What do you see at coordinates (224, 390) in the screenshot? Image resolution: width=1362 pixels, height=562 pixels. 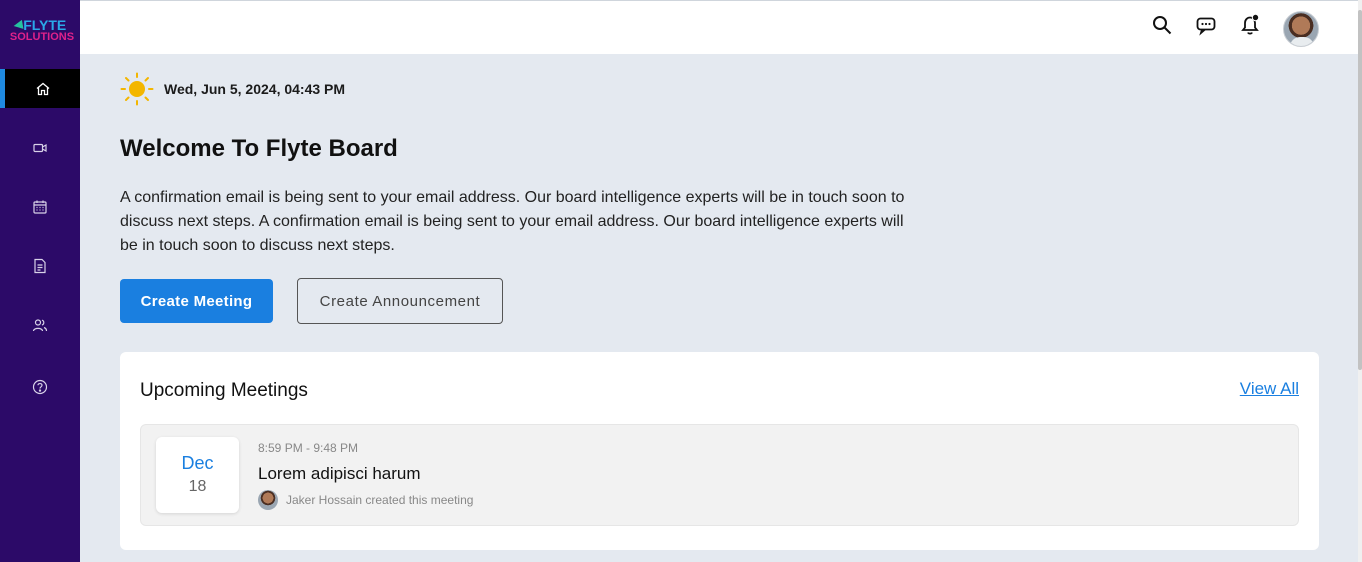 I see `card-title: Upcoming Meetings` at bounding box center [224, 390].